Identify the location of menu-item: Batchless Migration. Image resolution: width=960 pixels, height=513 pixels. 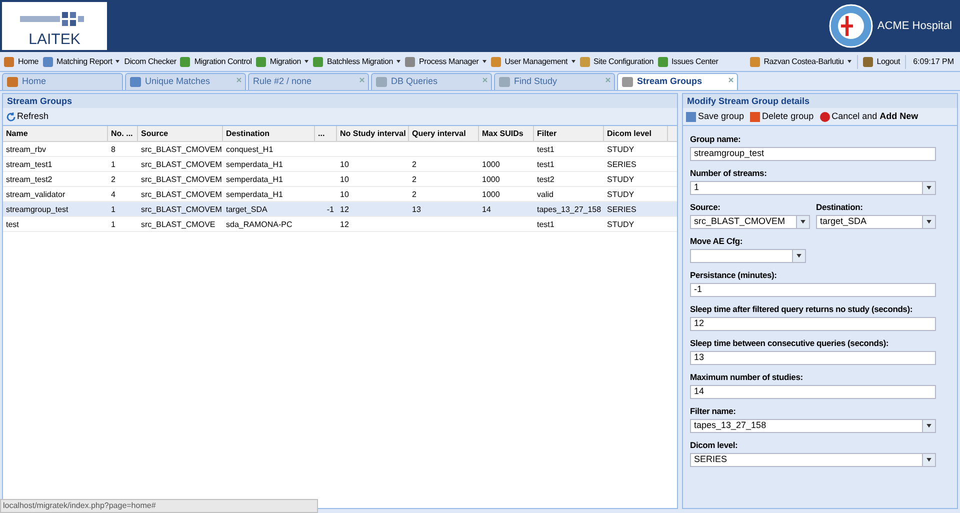
(356, 61).